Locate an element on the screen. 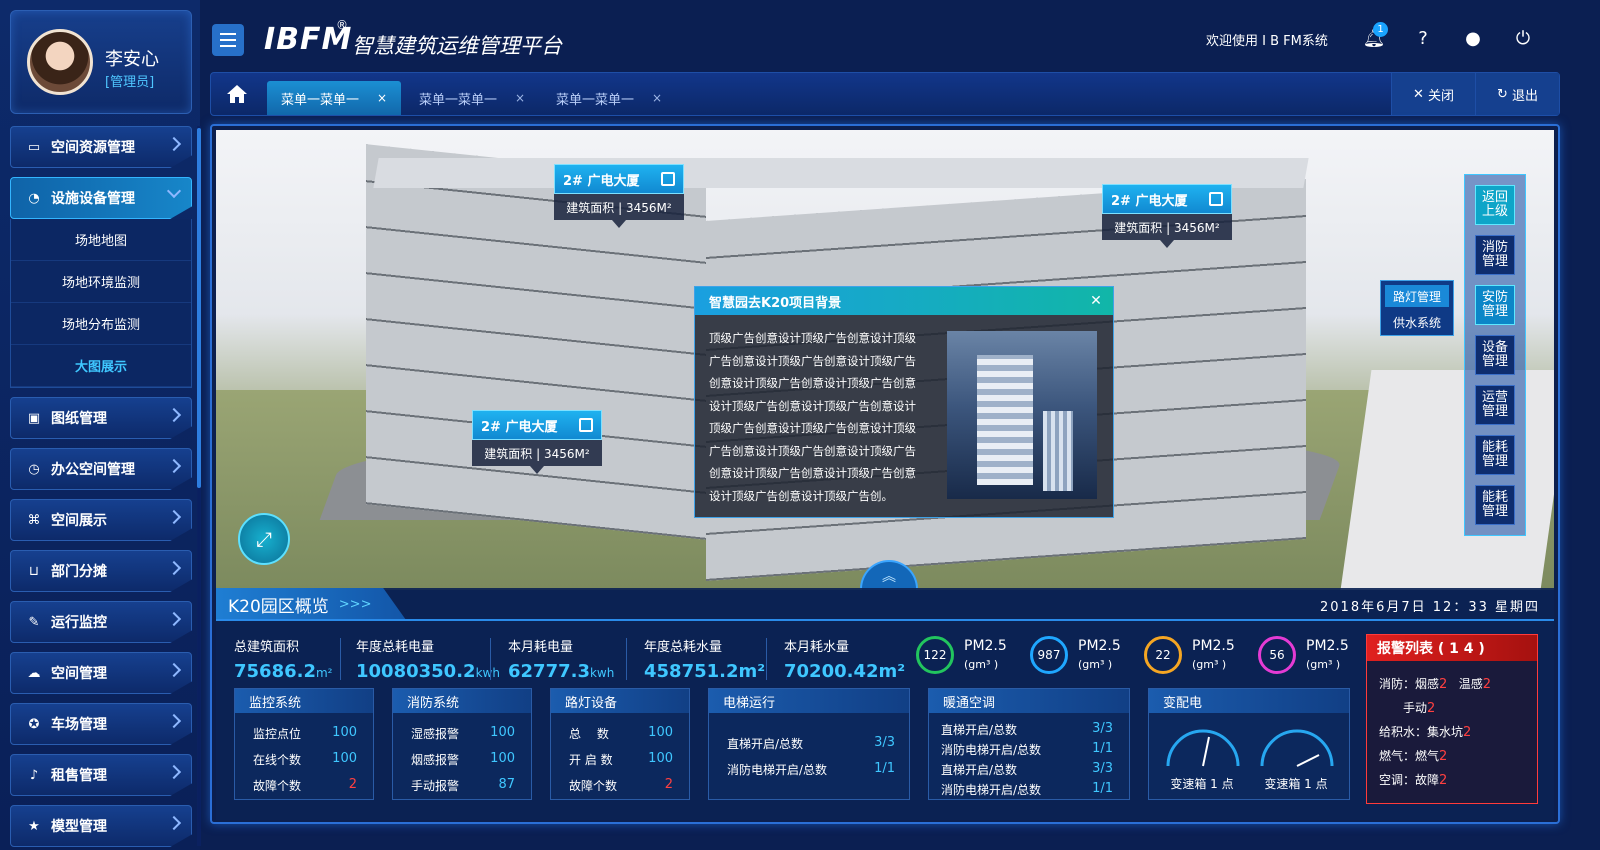 The height and width of the screenshot is (850, 1600). chevrons-right-icon: >>> is located at coordinates (355, 604).